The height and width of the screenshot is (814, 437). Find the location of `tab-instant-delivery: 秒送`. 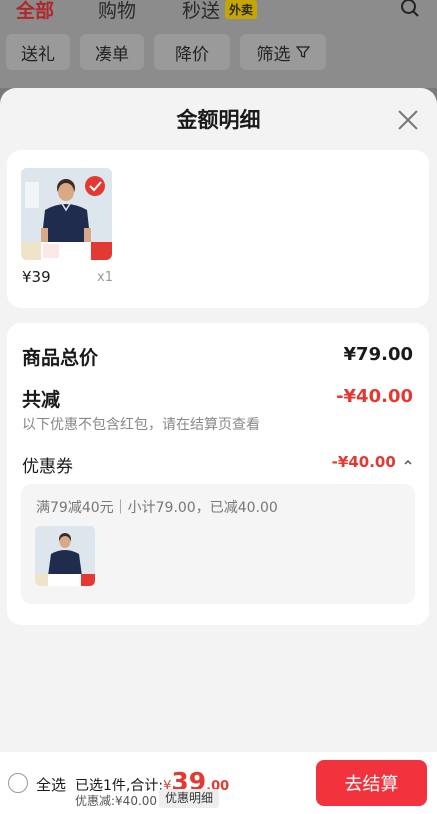

tab-instant-delivery: 秒送 is located at coordinates (201, 11).